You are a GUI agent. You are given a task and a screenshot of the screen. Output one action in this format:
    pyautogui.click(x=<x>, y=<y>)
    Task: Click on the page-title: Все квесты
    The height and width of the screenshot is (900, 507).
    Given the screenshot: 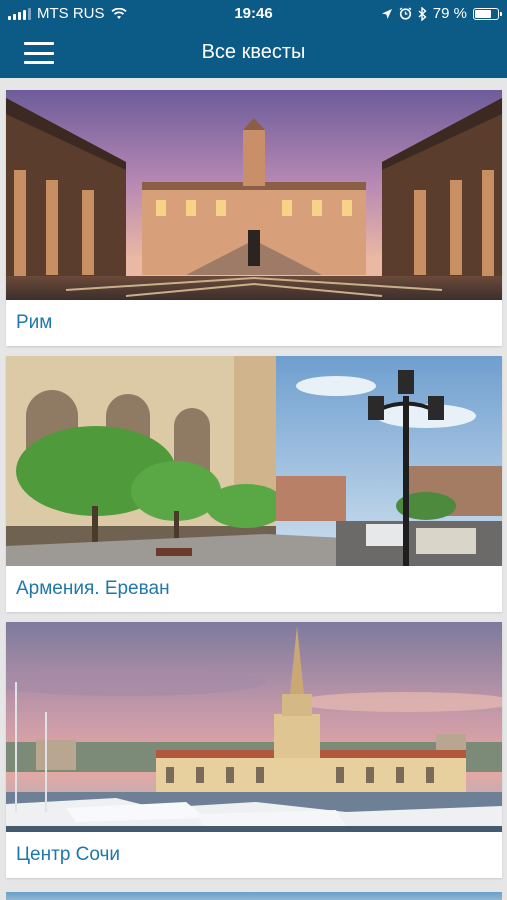 What is the action you would take?
    pyautogui.click(x=253, y=52)
    